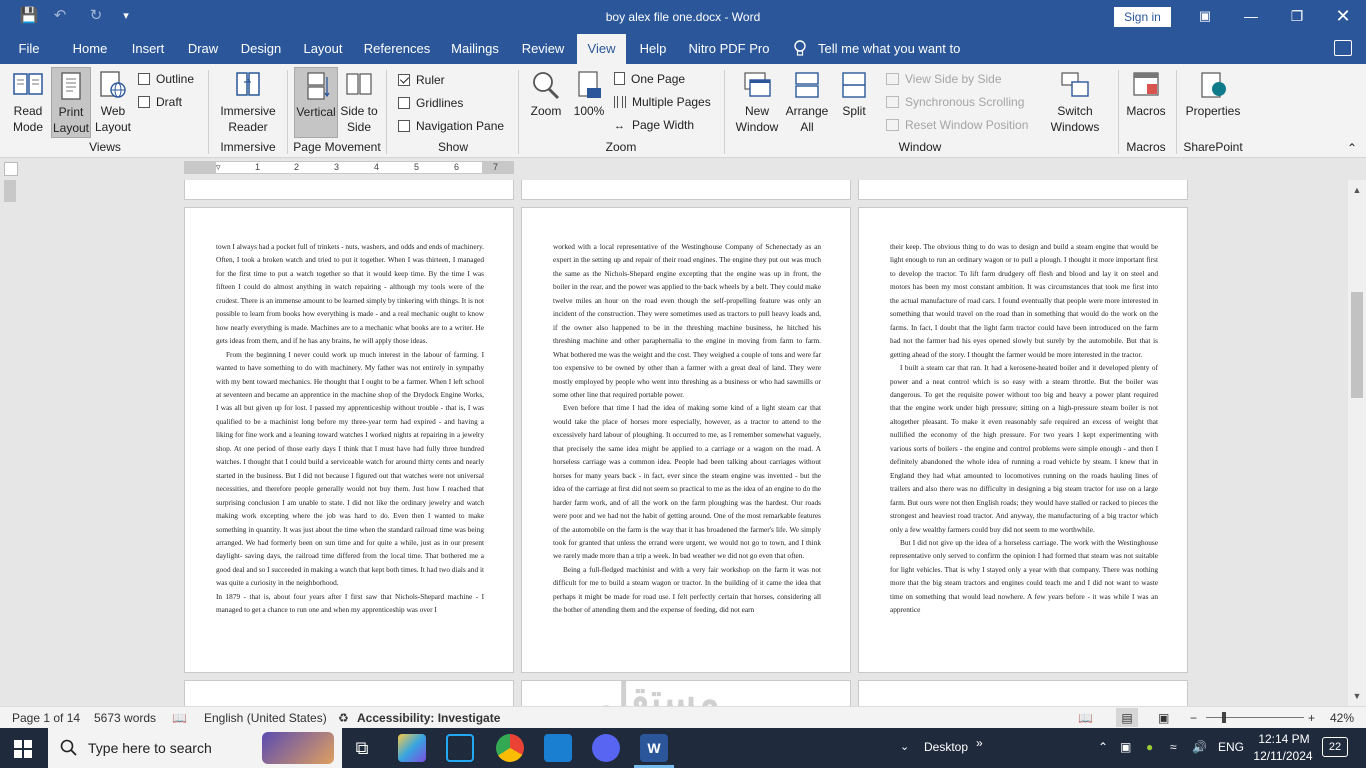 The width and height of the screenshot is (1366, 768). What do you see at coordinates (1127, 717) in the screenshot?
I see `print-layout-view-icon: ▤` at bounding box center [1127, 717].